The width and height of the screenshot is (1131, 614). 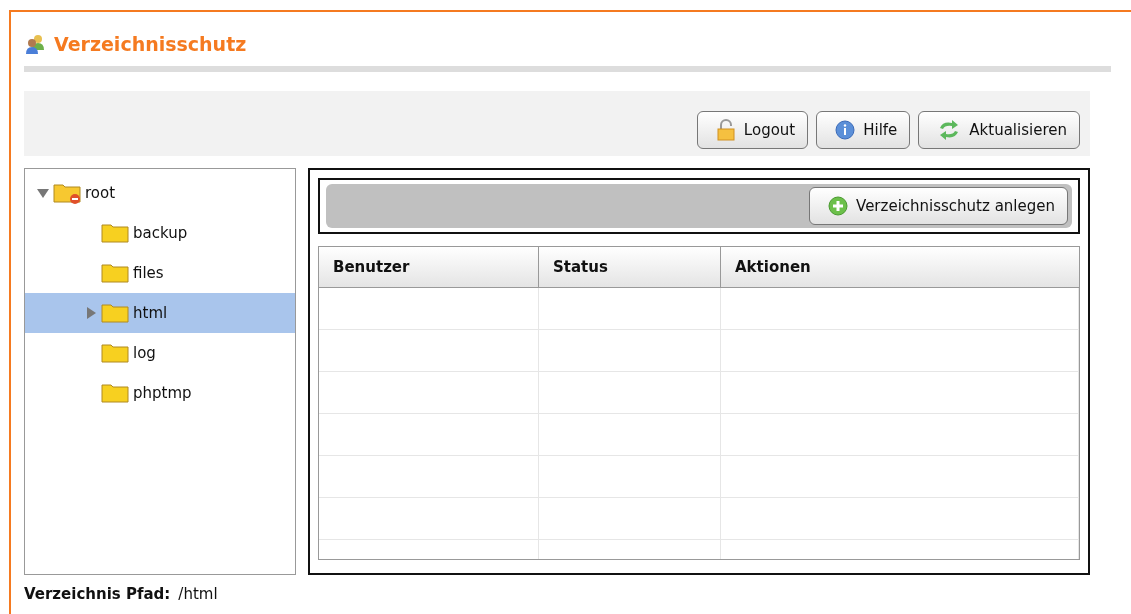 What do you see at coordinates (160, 393) in the screenshot?
I see `tree-item: phptmp` at bounding box center [160, 393].